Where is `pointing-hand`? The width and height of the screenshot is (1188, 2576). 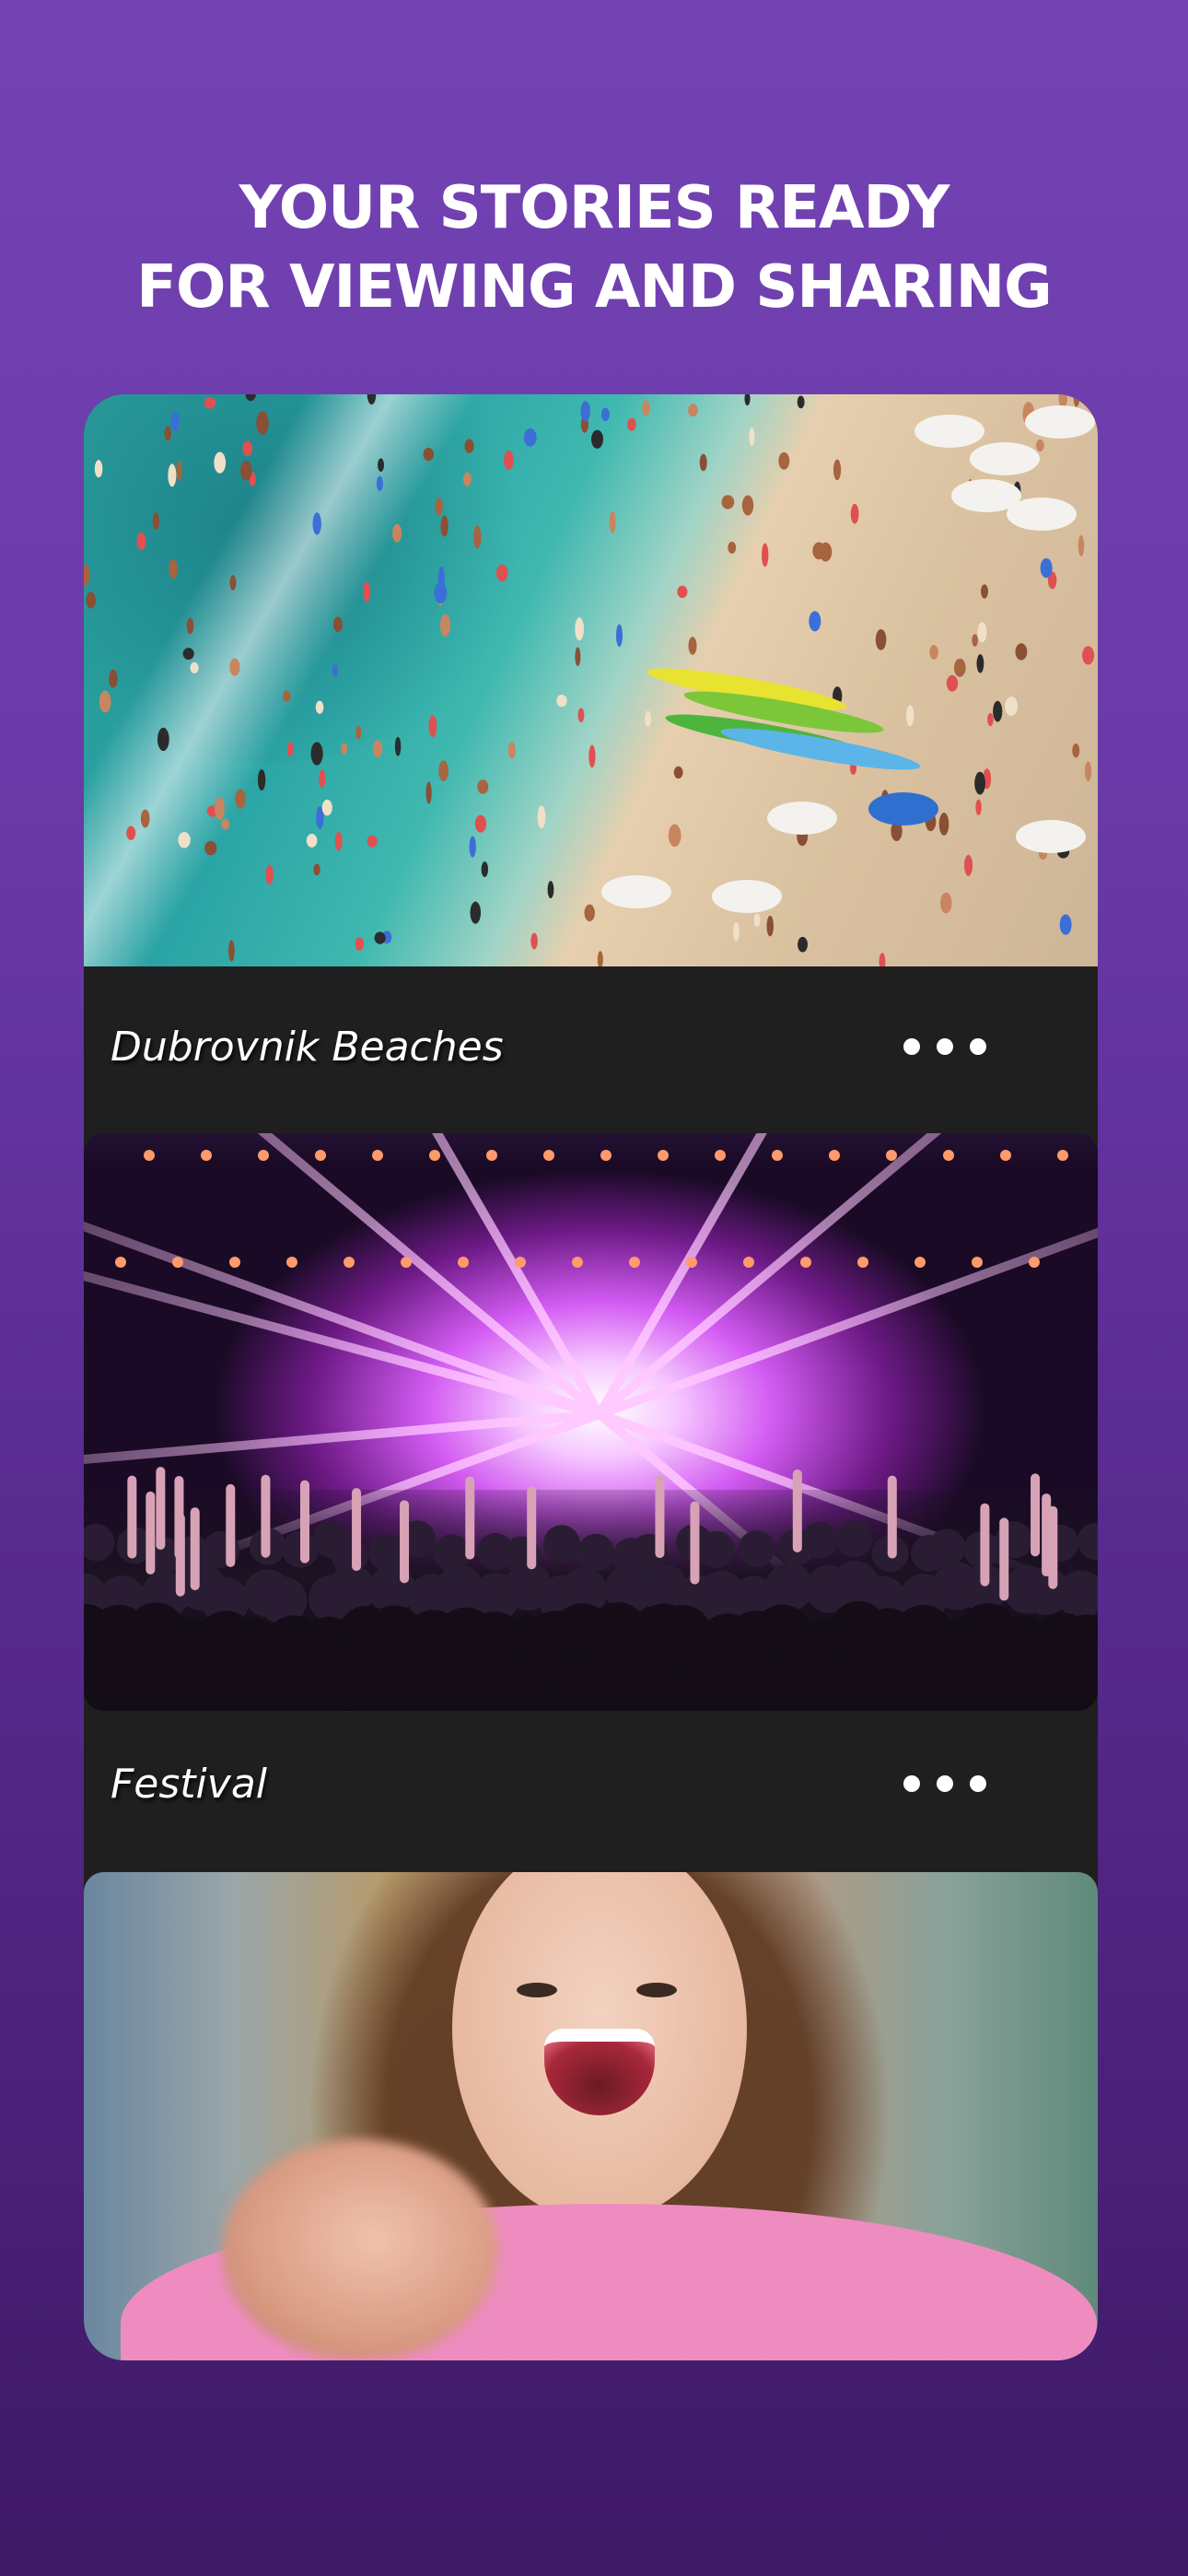
pointing-hand is located at coordinates (360, 2249).